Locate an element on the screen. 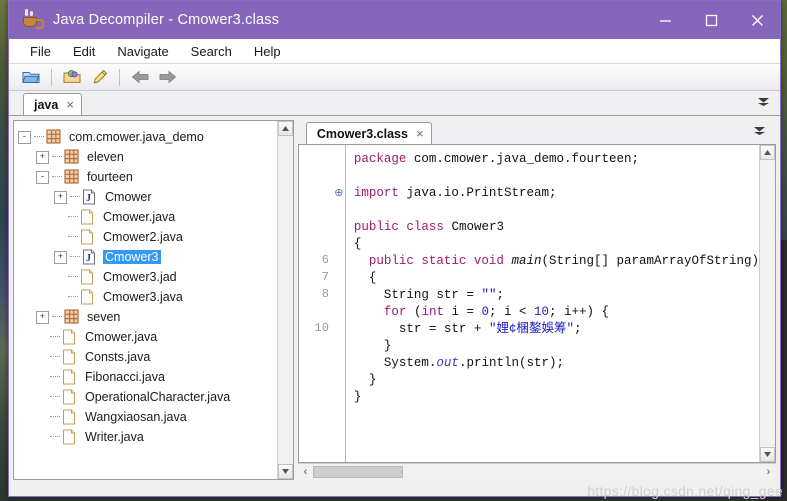 This screenshot has height=501, width=787. code-token: "" is located at coordinates (489, 295).